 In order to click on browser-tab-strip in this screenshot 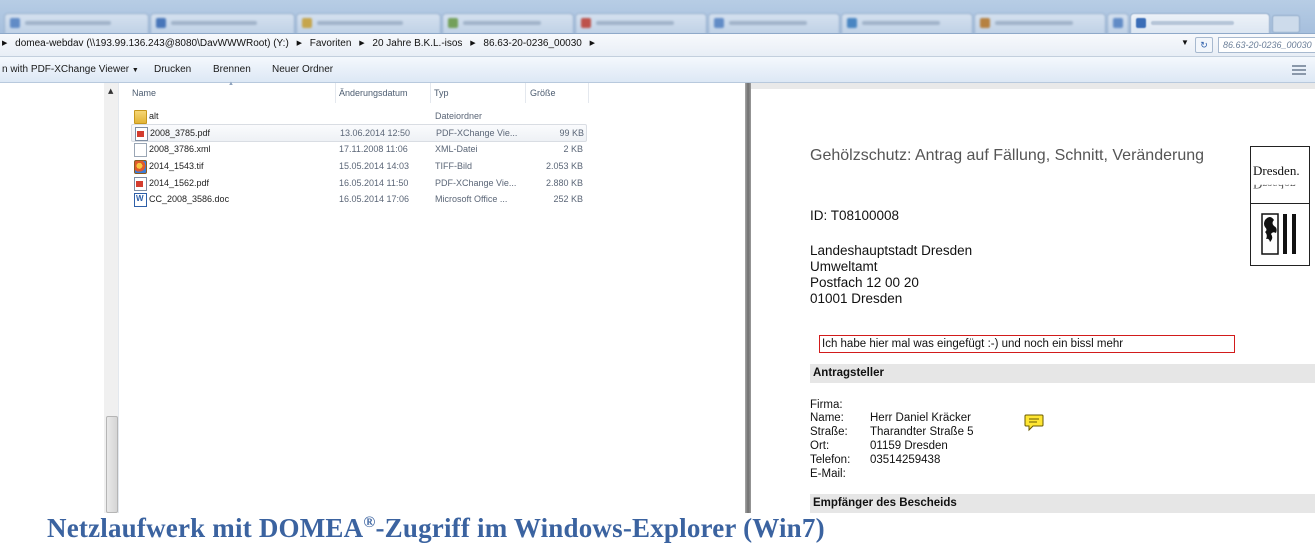, I will do `click(657, 17)`.